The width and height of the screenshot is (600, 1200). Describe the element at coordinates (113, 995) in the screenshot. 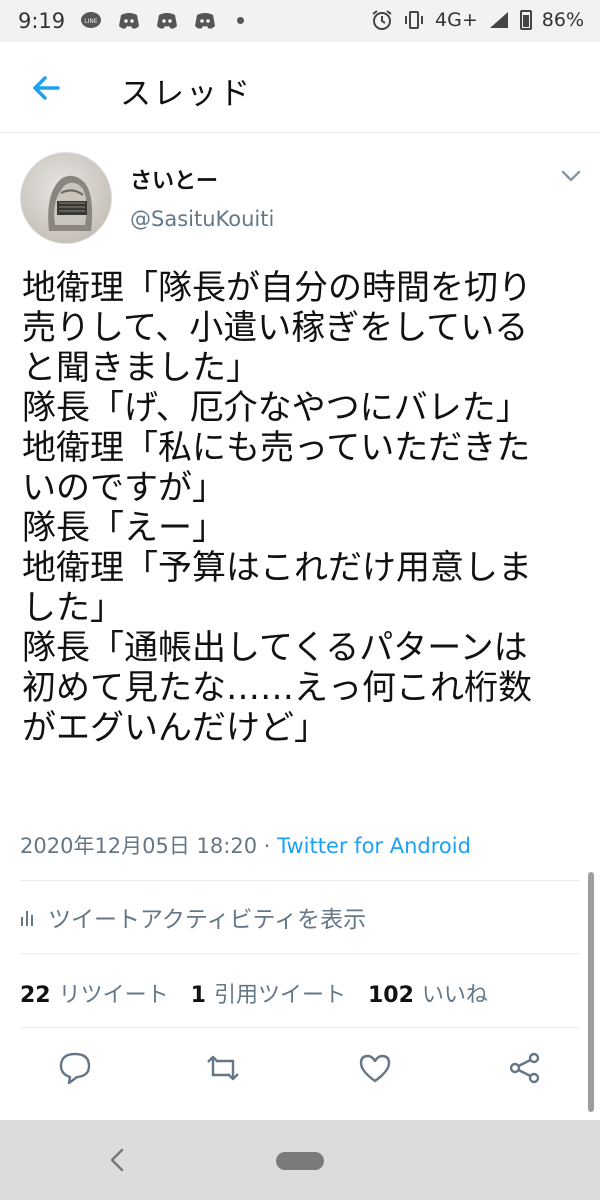

I see `retweets-label: リツイート` at that location.